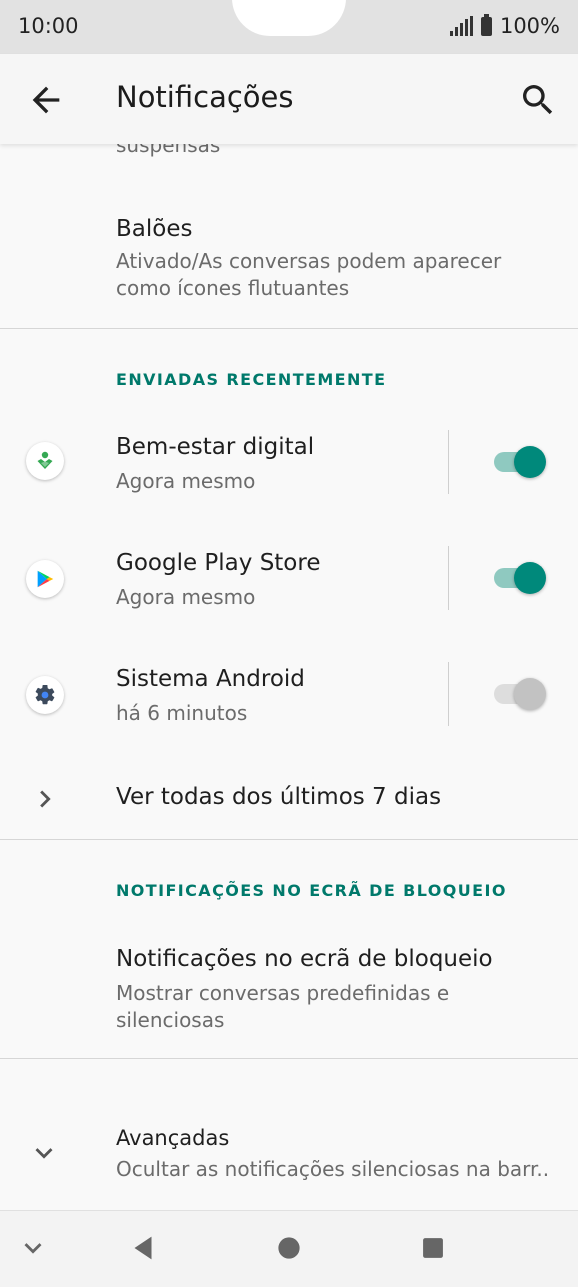 Image resolution: width=578 pixels, height=1287 pixels. Describe the element at coordinates (289, 18) in the screenshot. I see `camera-notch` at that location.